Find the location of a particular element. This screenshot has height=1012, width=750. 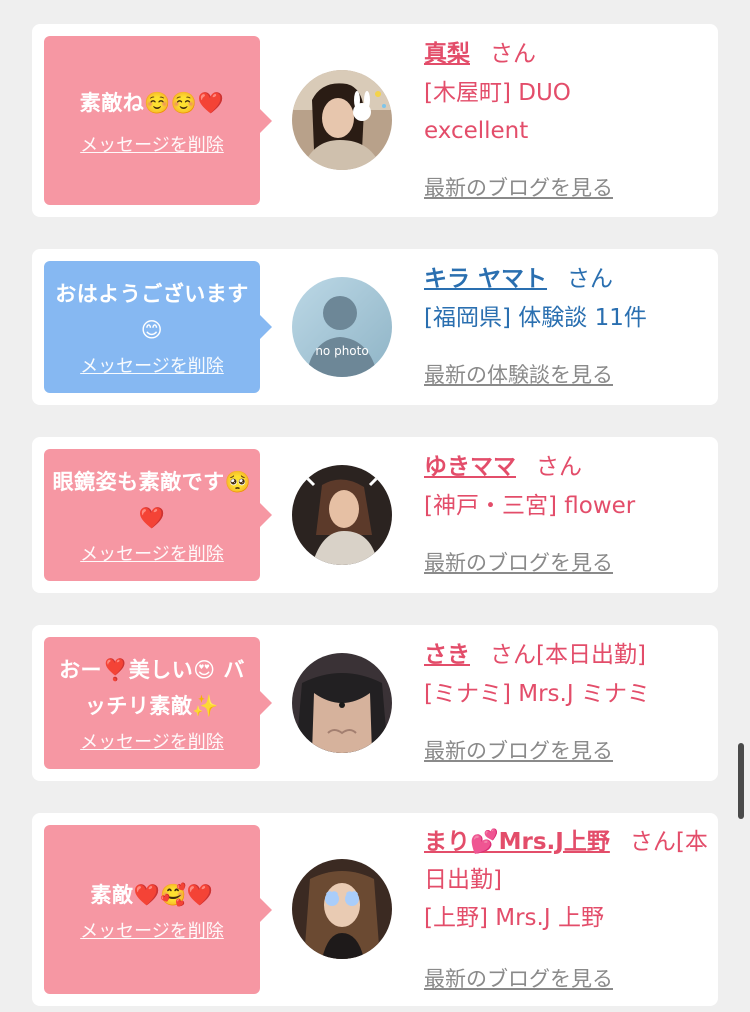

profile-info: さき さん[本日出勤] [ミナミ] Mrs.J ミナミ 最新のブログを見る is located at coordinates (569, 699).